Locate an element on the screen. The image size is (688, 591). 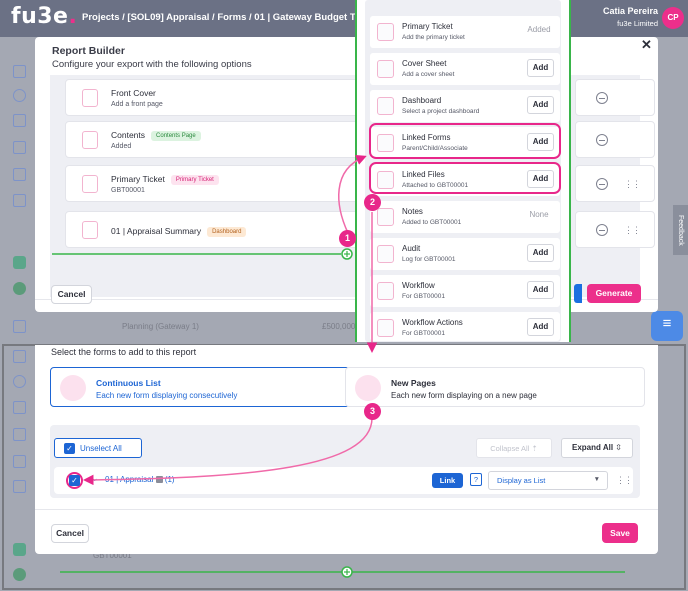
step-badge-3: 3 is located at coordinates (372, 411).